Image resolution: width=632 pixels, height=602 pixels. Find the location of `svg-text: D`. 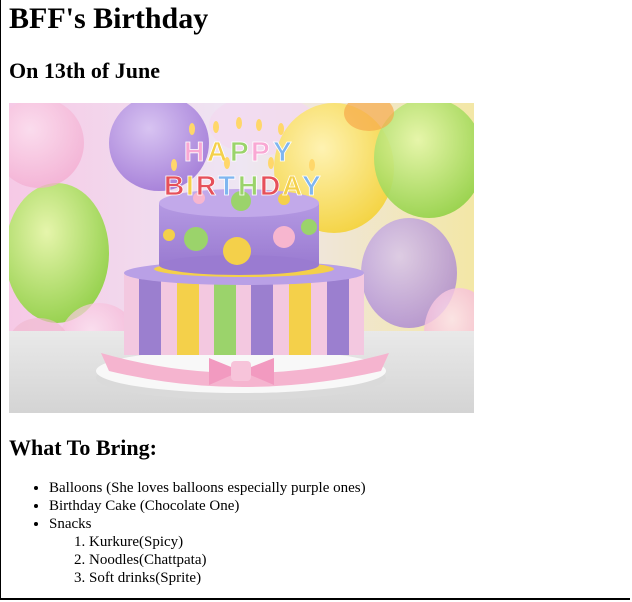

svg-text: D is located at coordinates (270, 185).